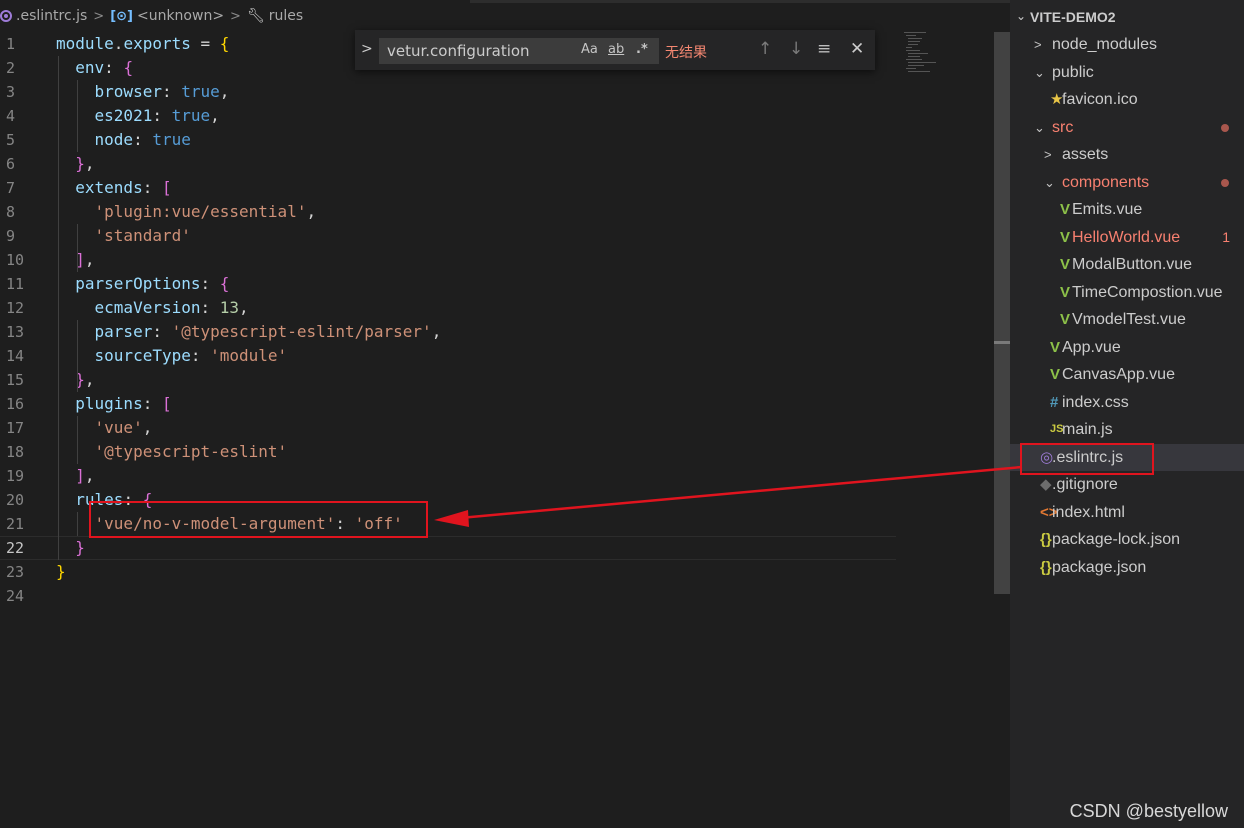  Describe the element at coordinates (448, 164) in the screenshot. I see `code-line: 6 },` at that location.